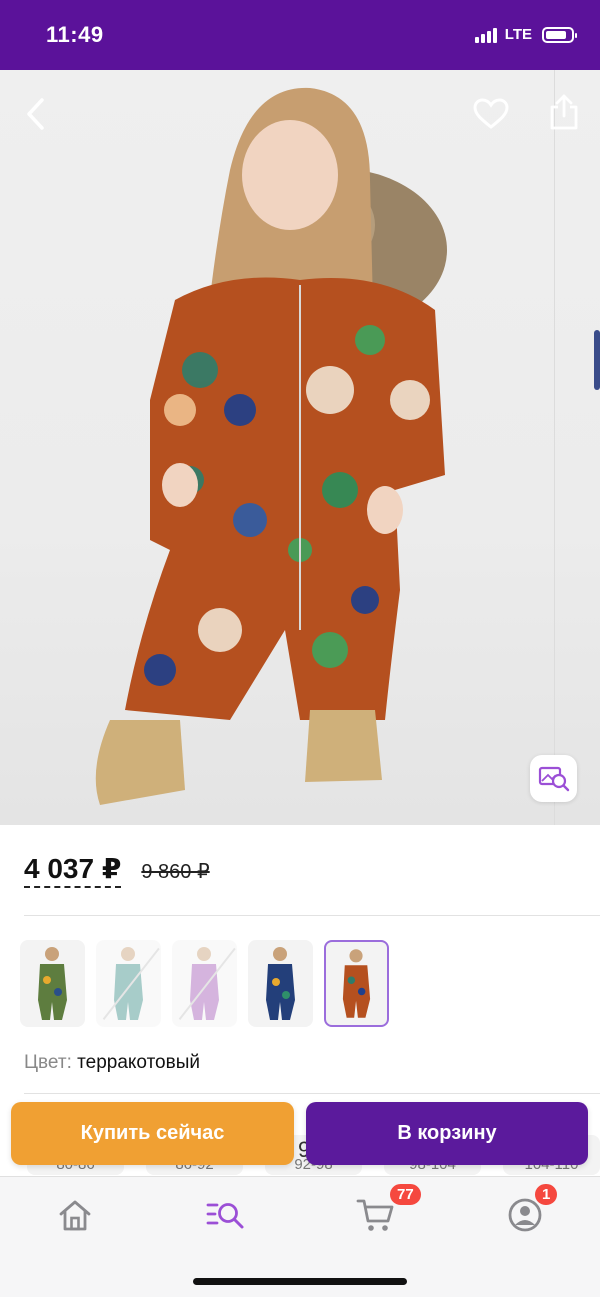  I want to click on color-variant-thumb-selected, so click(356, 983).